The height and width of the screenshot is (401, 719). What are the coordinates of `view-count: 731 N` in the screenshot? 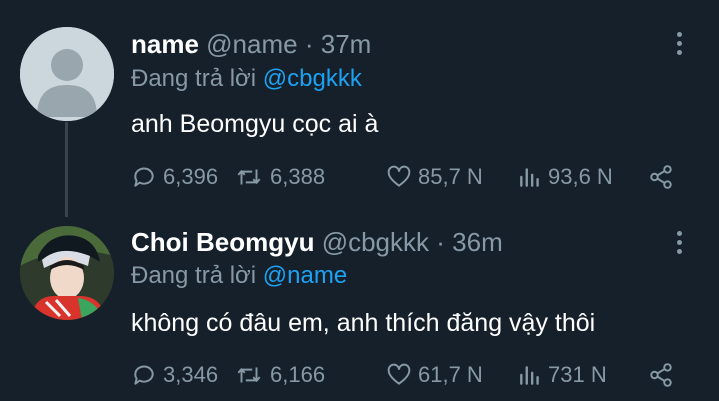 It's located at (577, 374).